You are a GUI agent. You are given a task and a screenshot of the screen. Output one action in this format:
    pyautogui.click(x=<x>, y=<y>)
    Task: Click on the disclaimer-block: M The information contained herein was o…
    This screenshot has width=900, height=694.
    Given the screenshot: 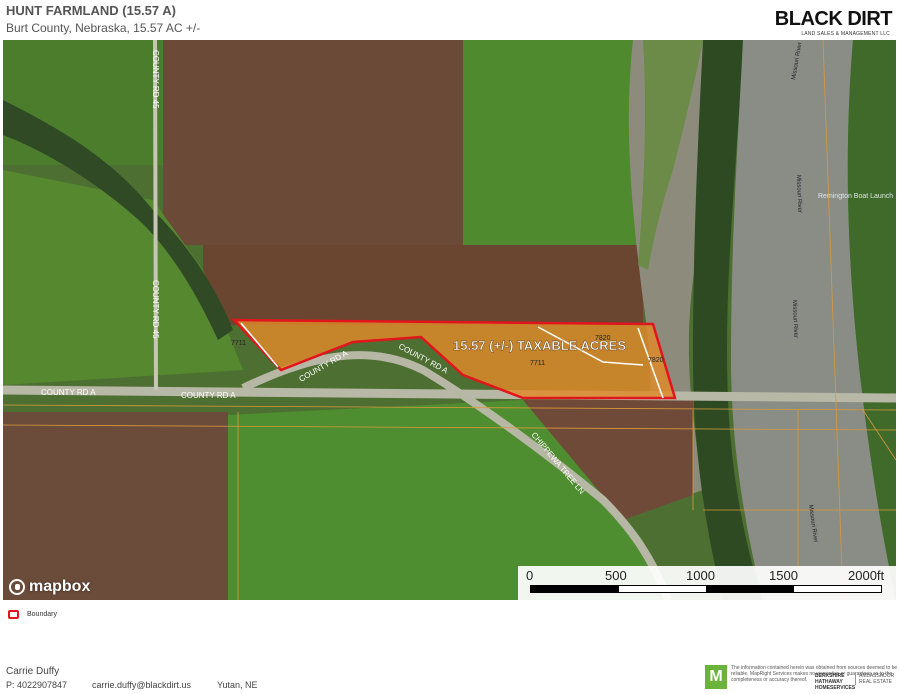 What is the action you would take?
    pyautogui.click(x=802, y=679)
    